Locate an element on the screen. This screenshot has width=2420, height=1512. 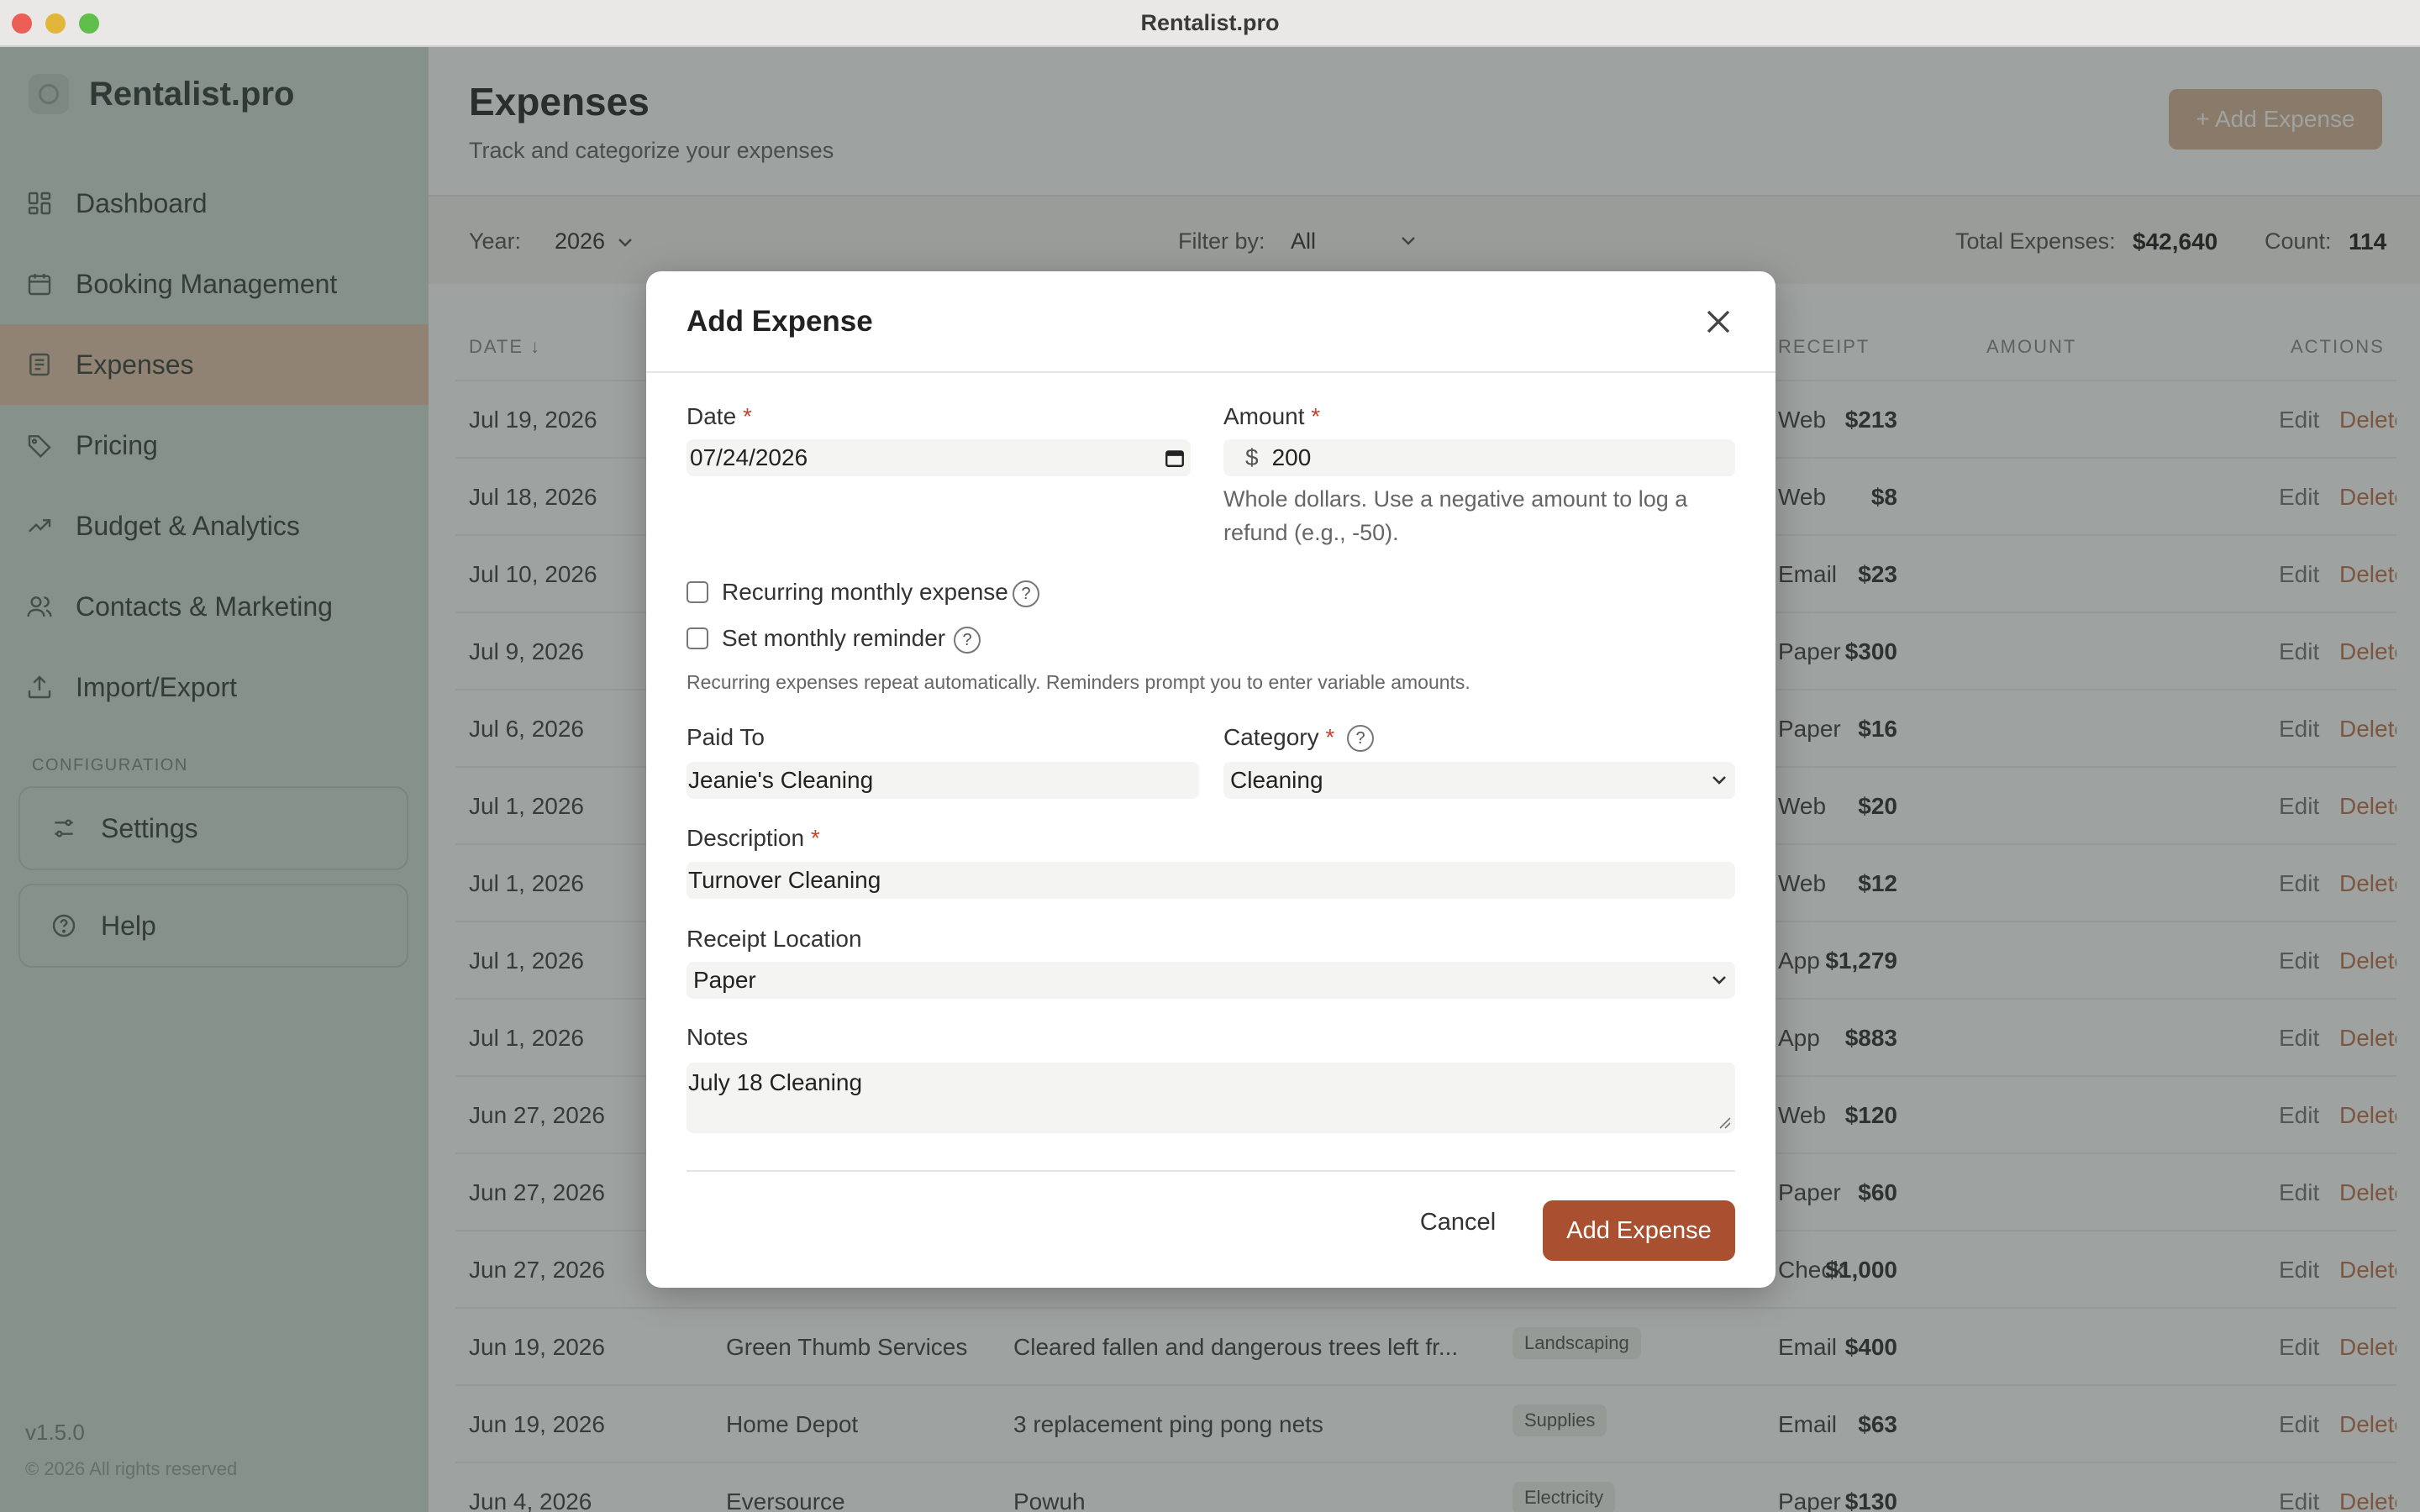
window-titlebar: Rentalist.pro is located at coordinates (1210, 23).